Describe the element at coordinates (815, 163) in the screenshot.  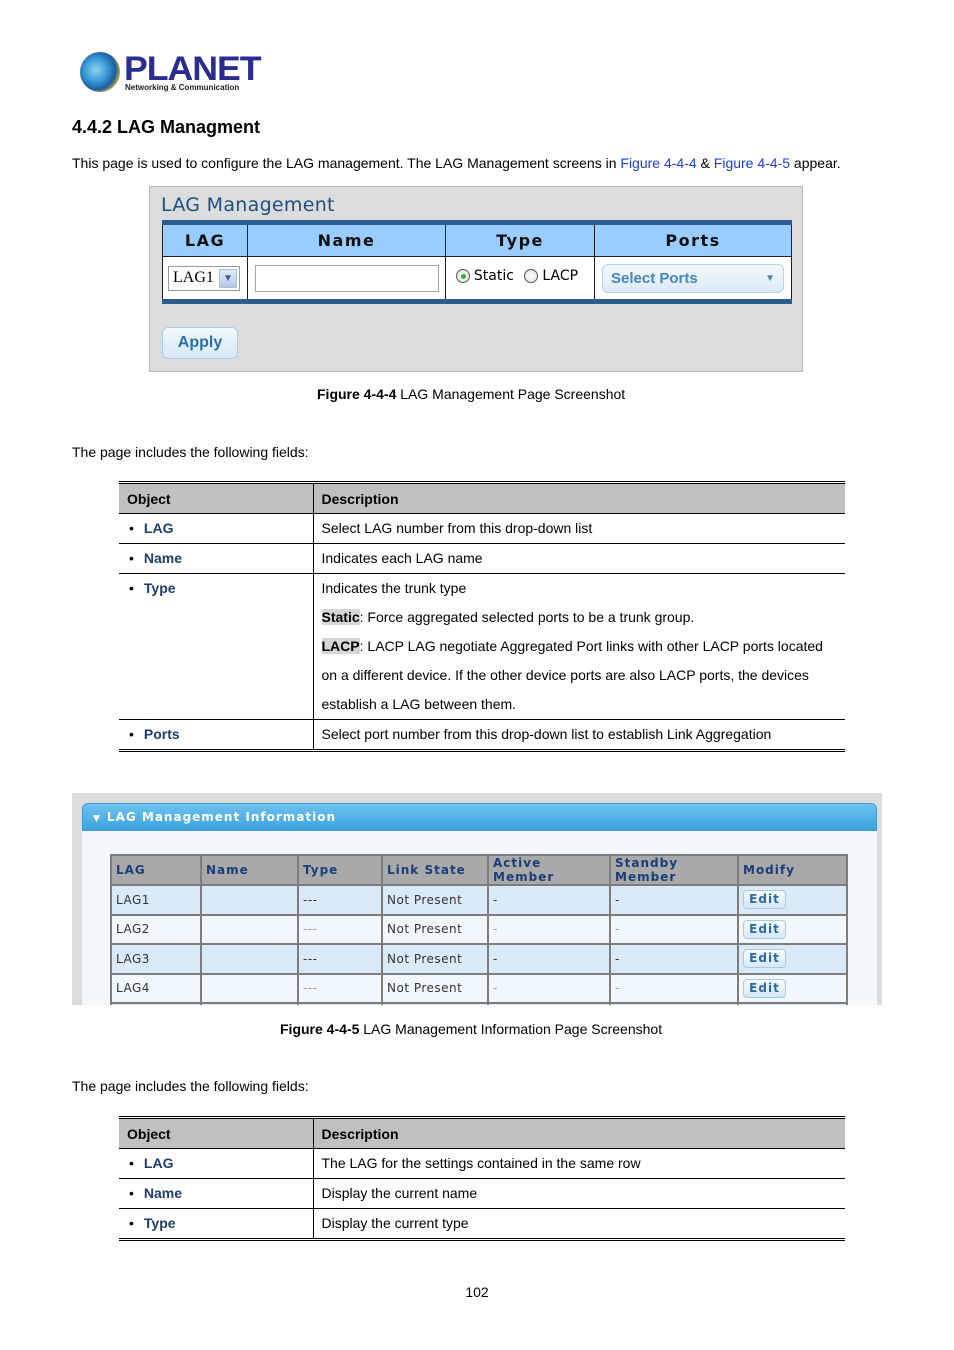
I see `intro-text: appear.` at that location.